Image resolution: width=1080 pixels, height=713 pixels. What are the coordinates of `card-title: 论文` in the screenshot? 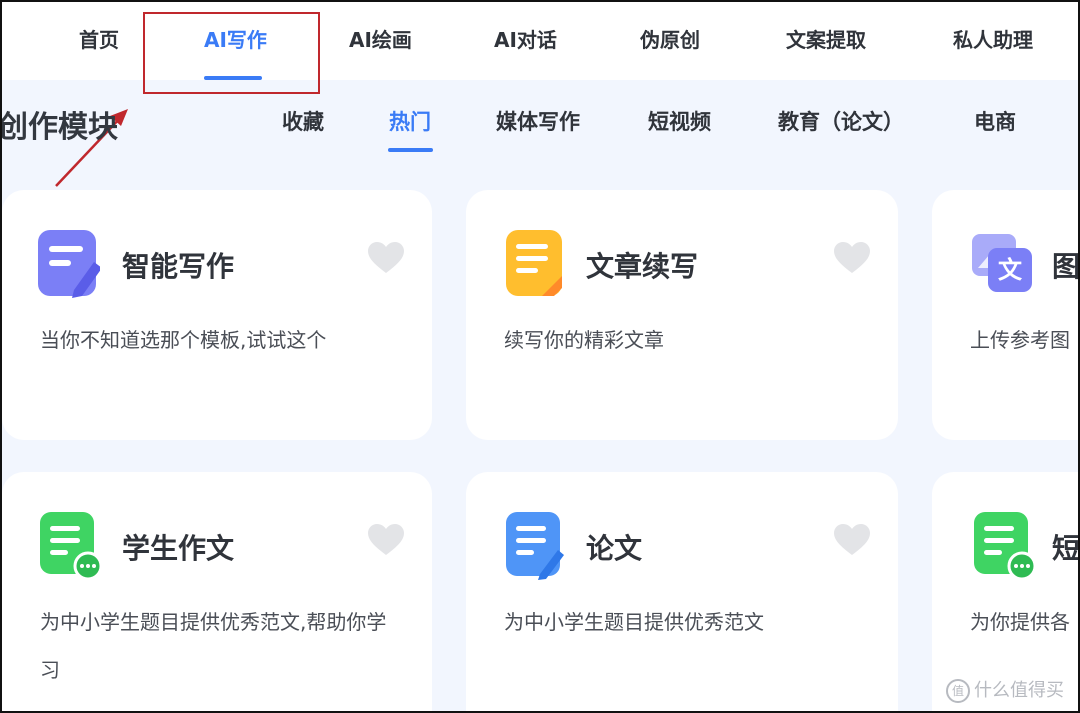 It's located at (614, 548).